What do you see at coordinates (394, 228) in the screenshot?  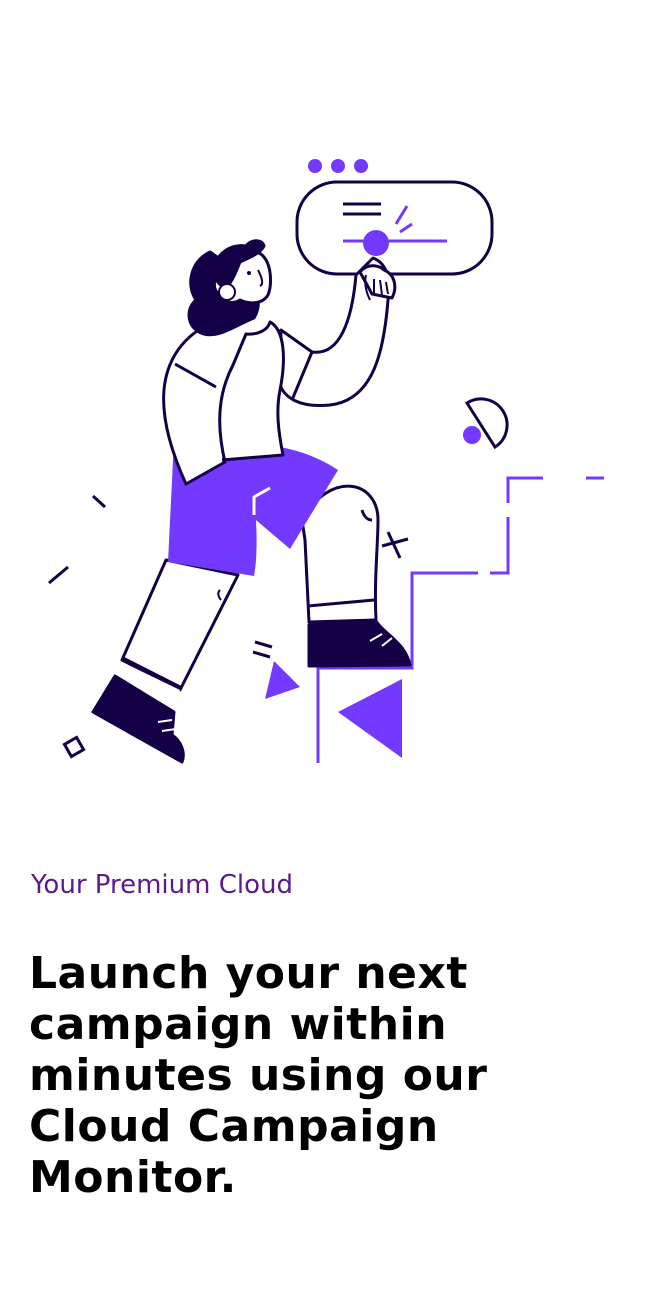 I see `floating-button-card` at bounding box center [394, 228].